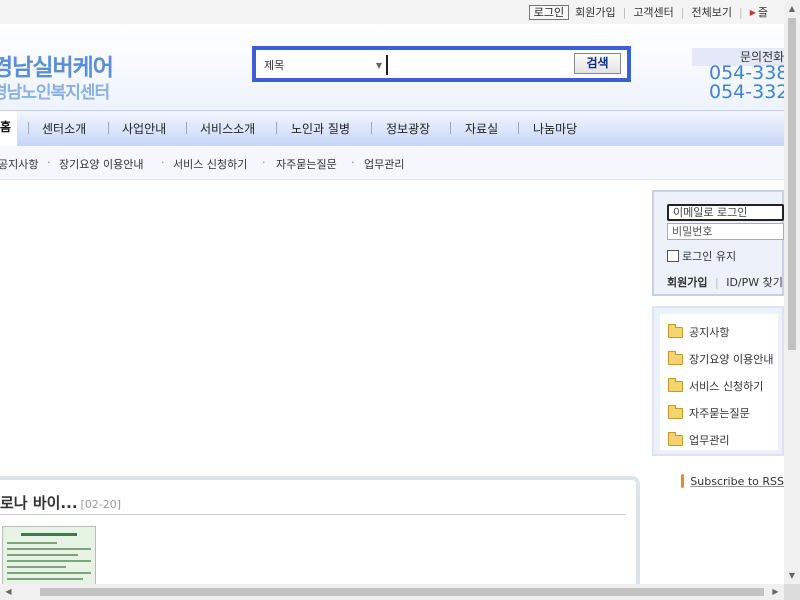  Describe the element at coordinates (408, 128) in the screenshot. I see `nav-item-info: 정보광장` at that location.